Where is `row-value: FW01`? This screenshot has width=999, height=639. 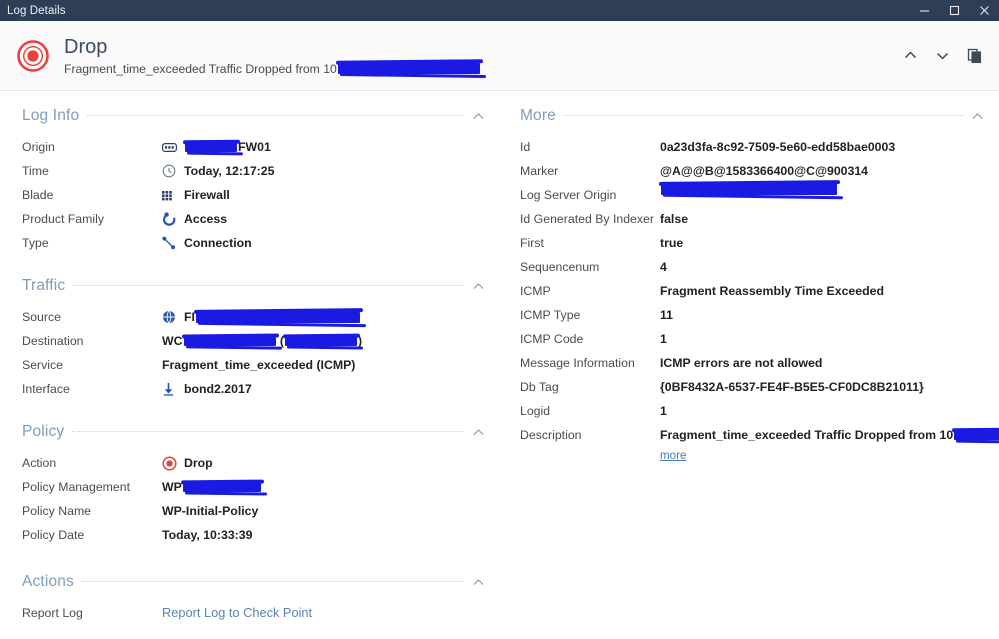
row-value: FW01 is located at coordinates (324, 147).